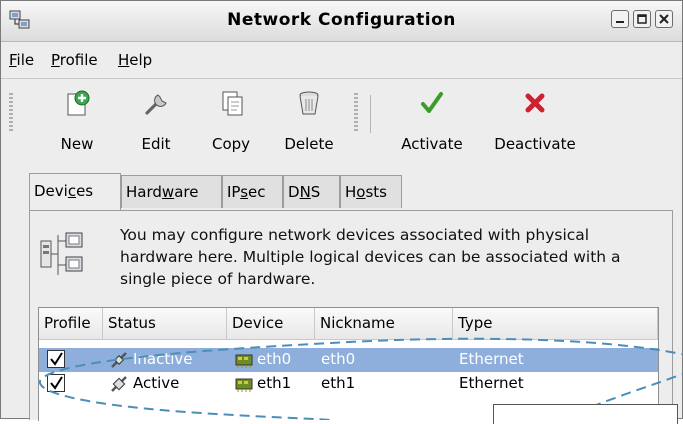 Image resolution: width=683 pixels, height=424 pixels. What do you see at coordinates (384, 324) in the screenshot?
I see `column-header-nickname: Nickname` at bounding box center [384, 324].